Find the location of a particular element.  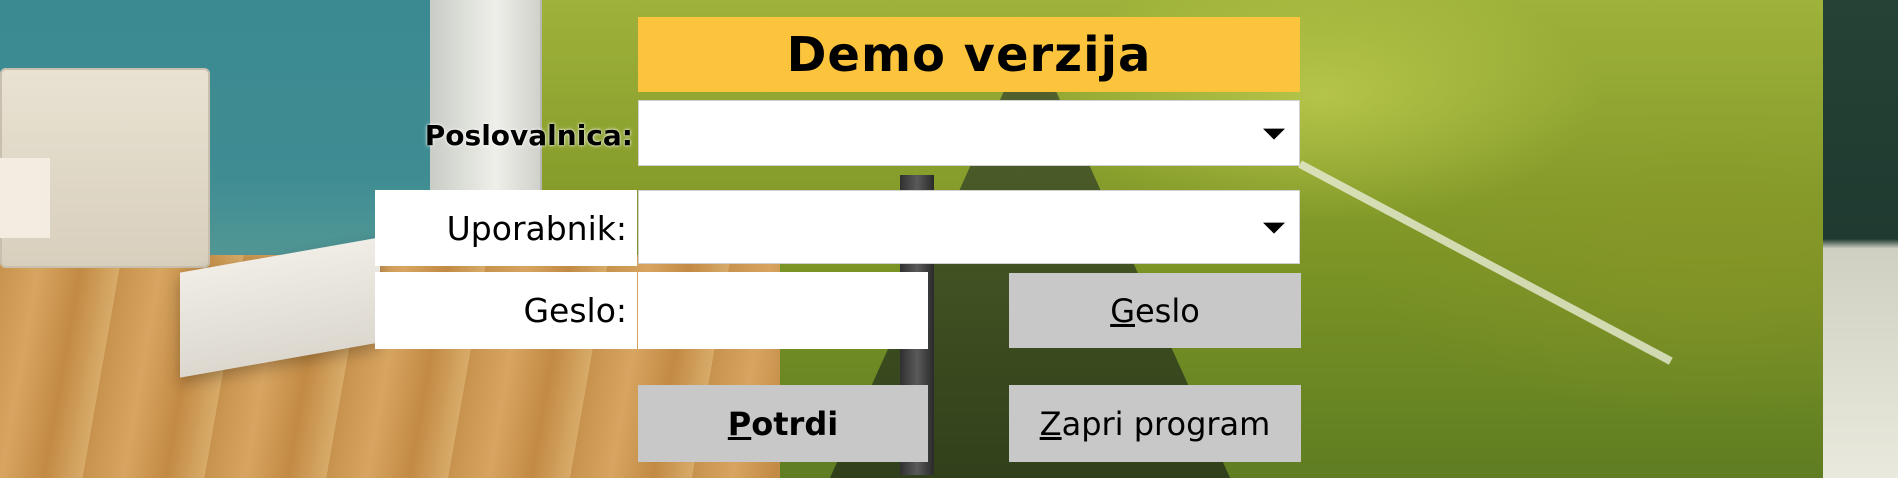

password-button: Geslo is located at coordinates (1155, 310).